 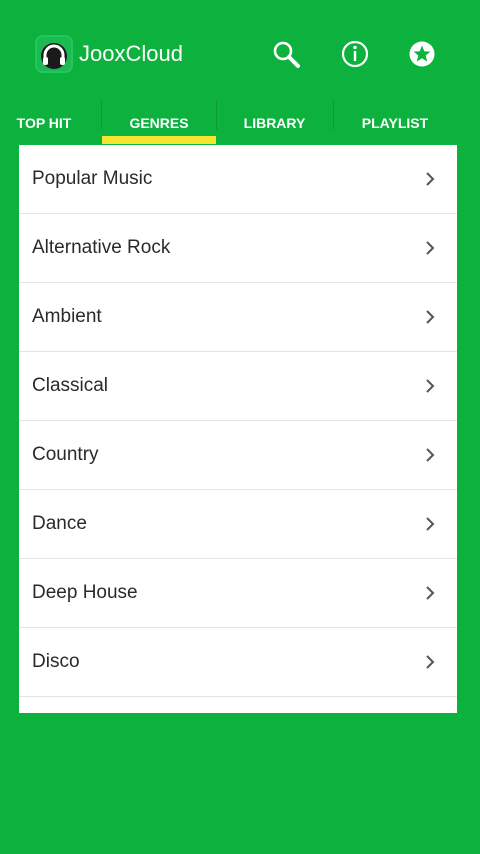 I want to click on genre-item-dance: Dance, so click(x=238, y=524).